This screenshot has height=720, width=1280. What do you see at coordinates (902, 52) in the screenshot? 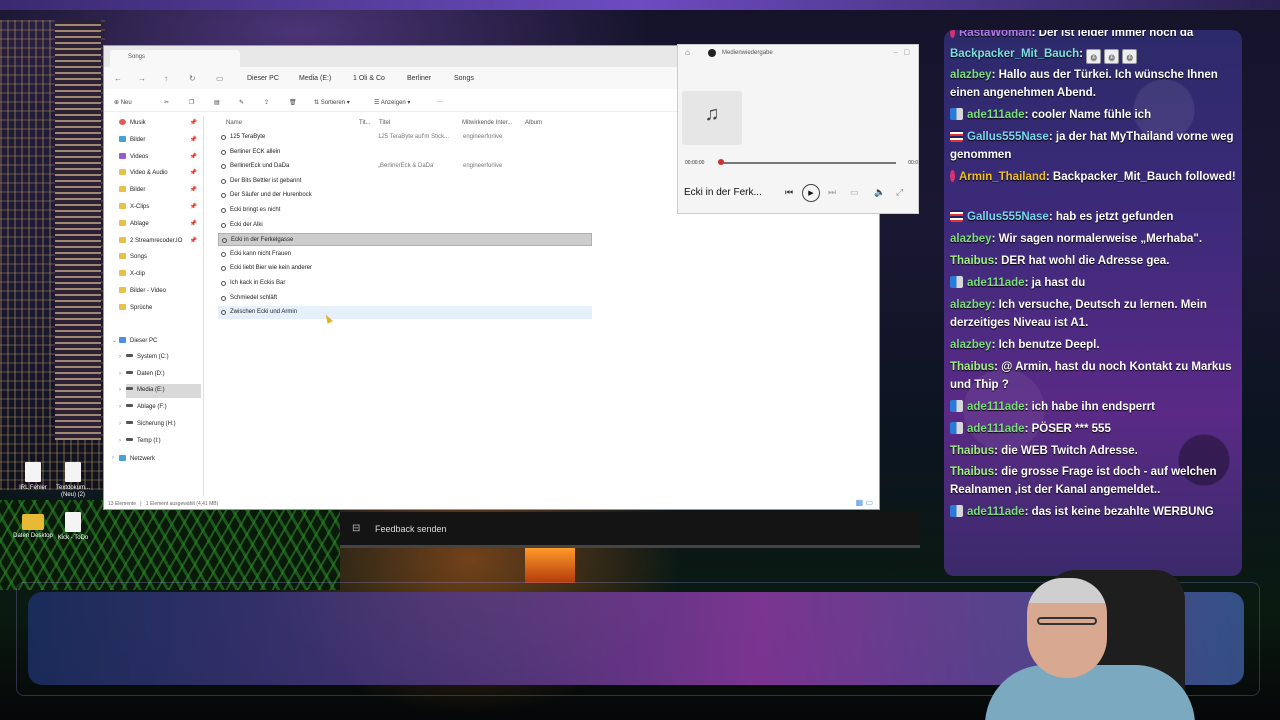
I see `window-controls: – ▢` at bounding box center [902, 52].